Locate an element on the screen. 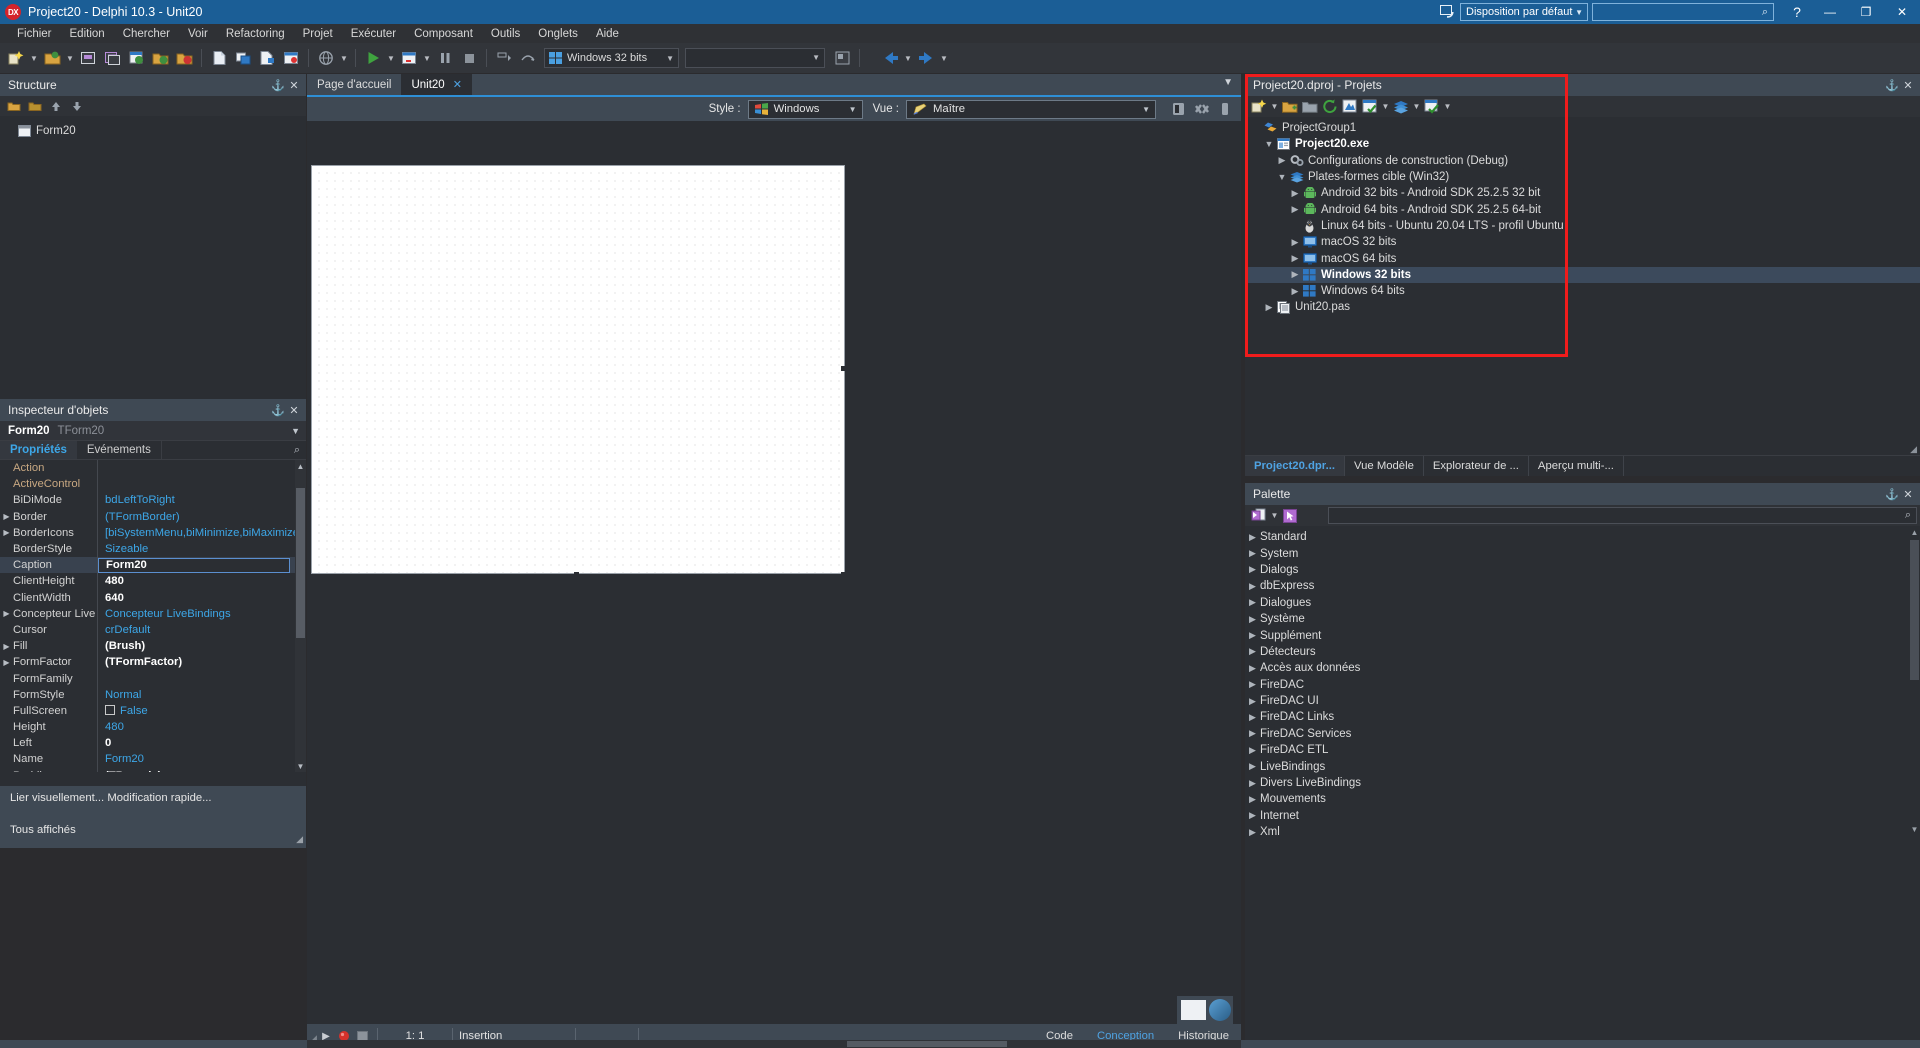 The width and height of the screenshot is (1920, 1048). tab-unit20: Unit20 ✕ is located at coordinates (436, 84).